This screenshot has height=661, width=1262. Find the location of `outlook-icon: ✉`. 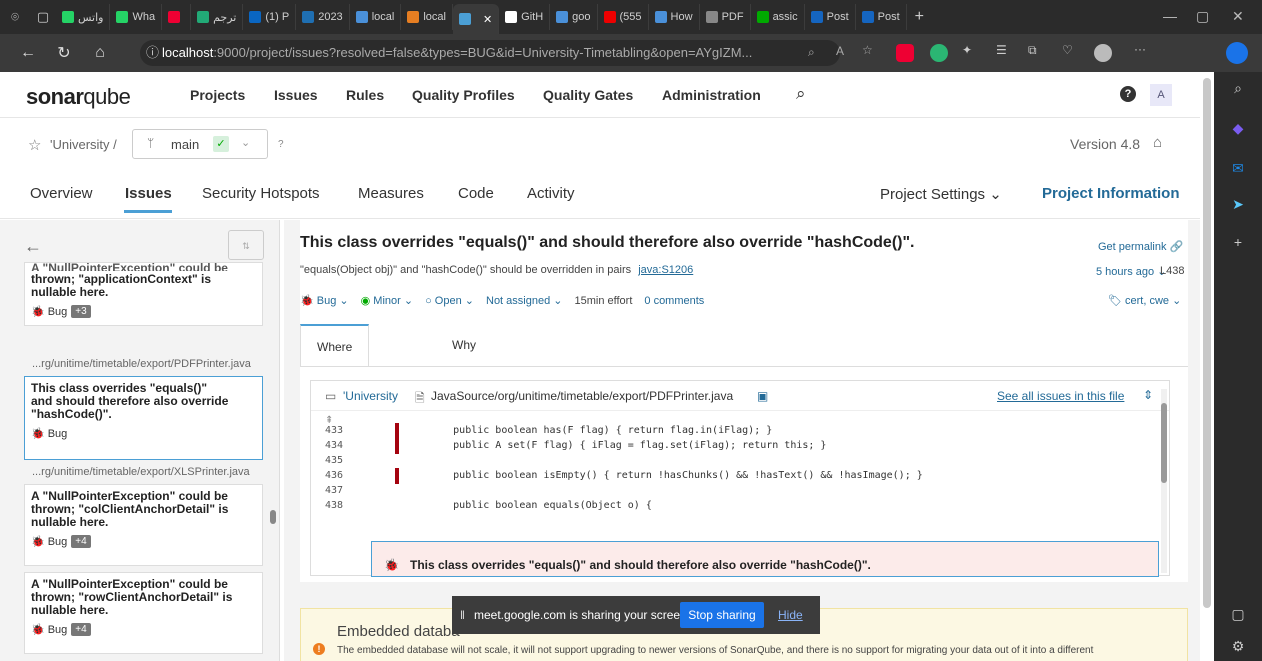

outlook-icon: ✉ is located at coordinates (1238, 169).